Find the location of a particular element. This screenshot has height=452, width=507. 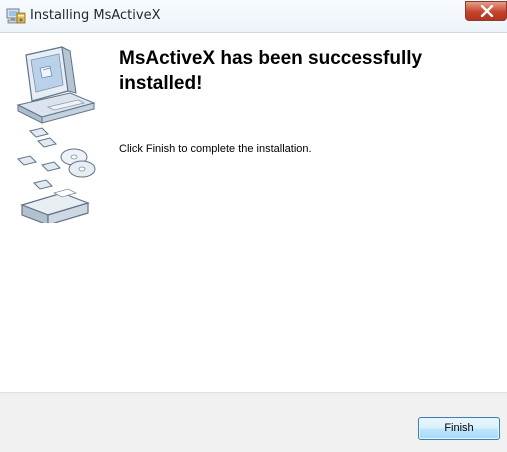

close-icon is located at coordinates (487, 11).